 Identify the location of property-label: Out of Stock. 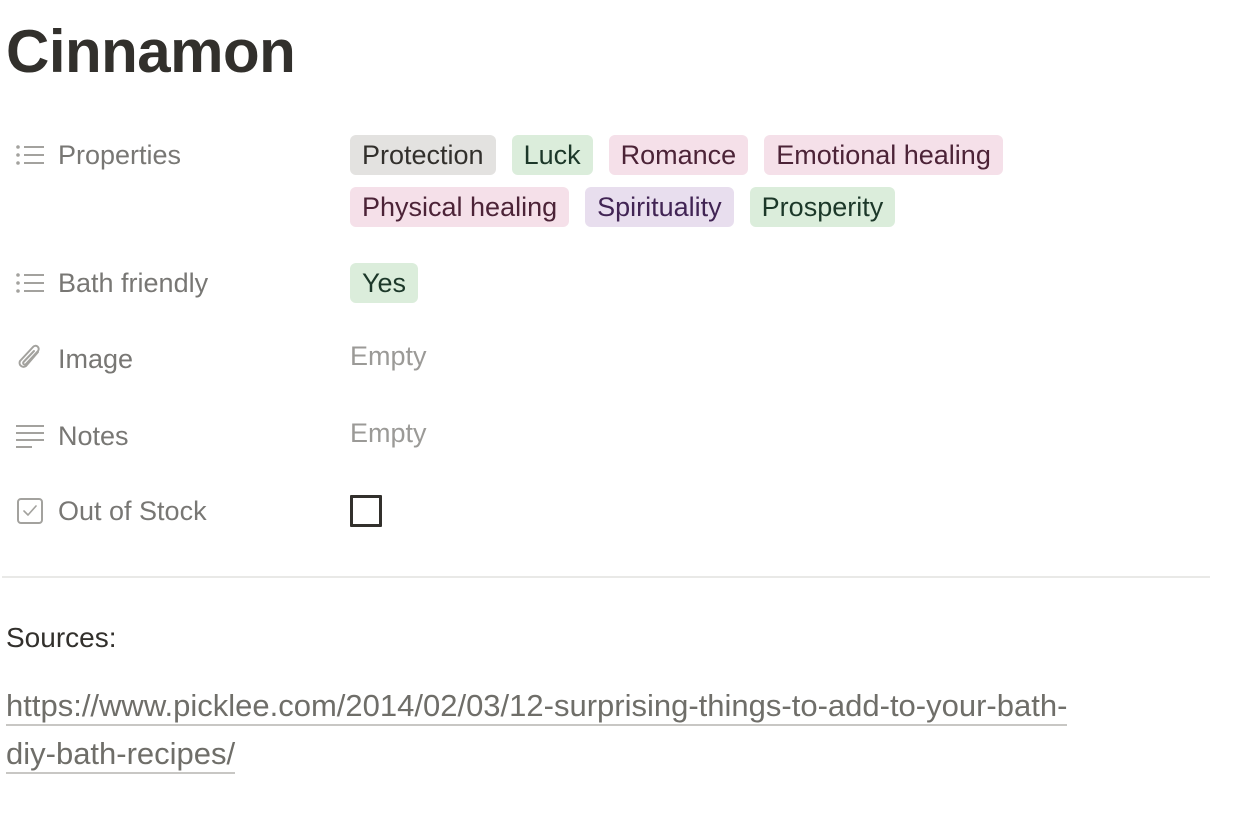
(175, 511).